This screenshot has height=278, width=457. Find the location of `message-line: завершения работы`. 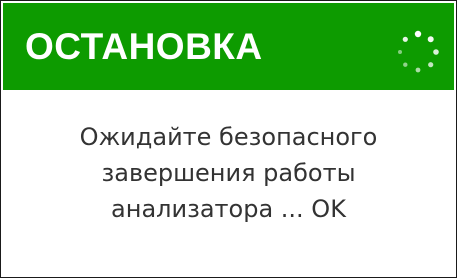

message-line: завершения работы is located at coordinates (228, 173).